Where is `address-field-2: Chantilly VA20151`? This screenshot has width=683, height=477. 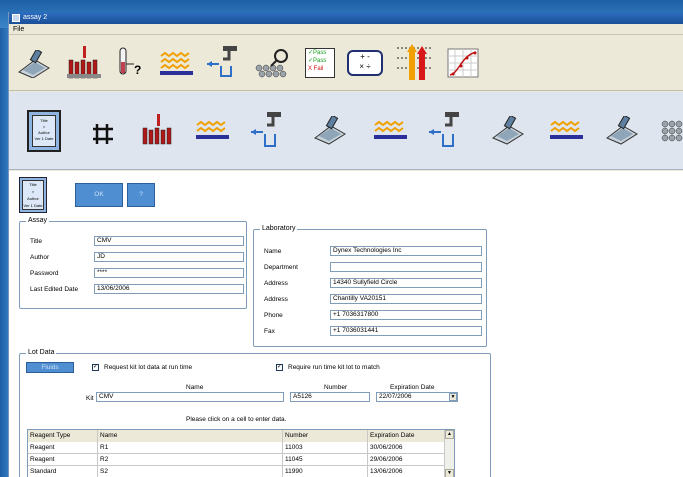
address-field-2: Chantilly VA20151 is located at coordinates (406, 299).